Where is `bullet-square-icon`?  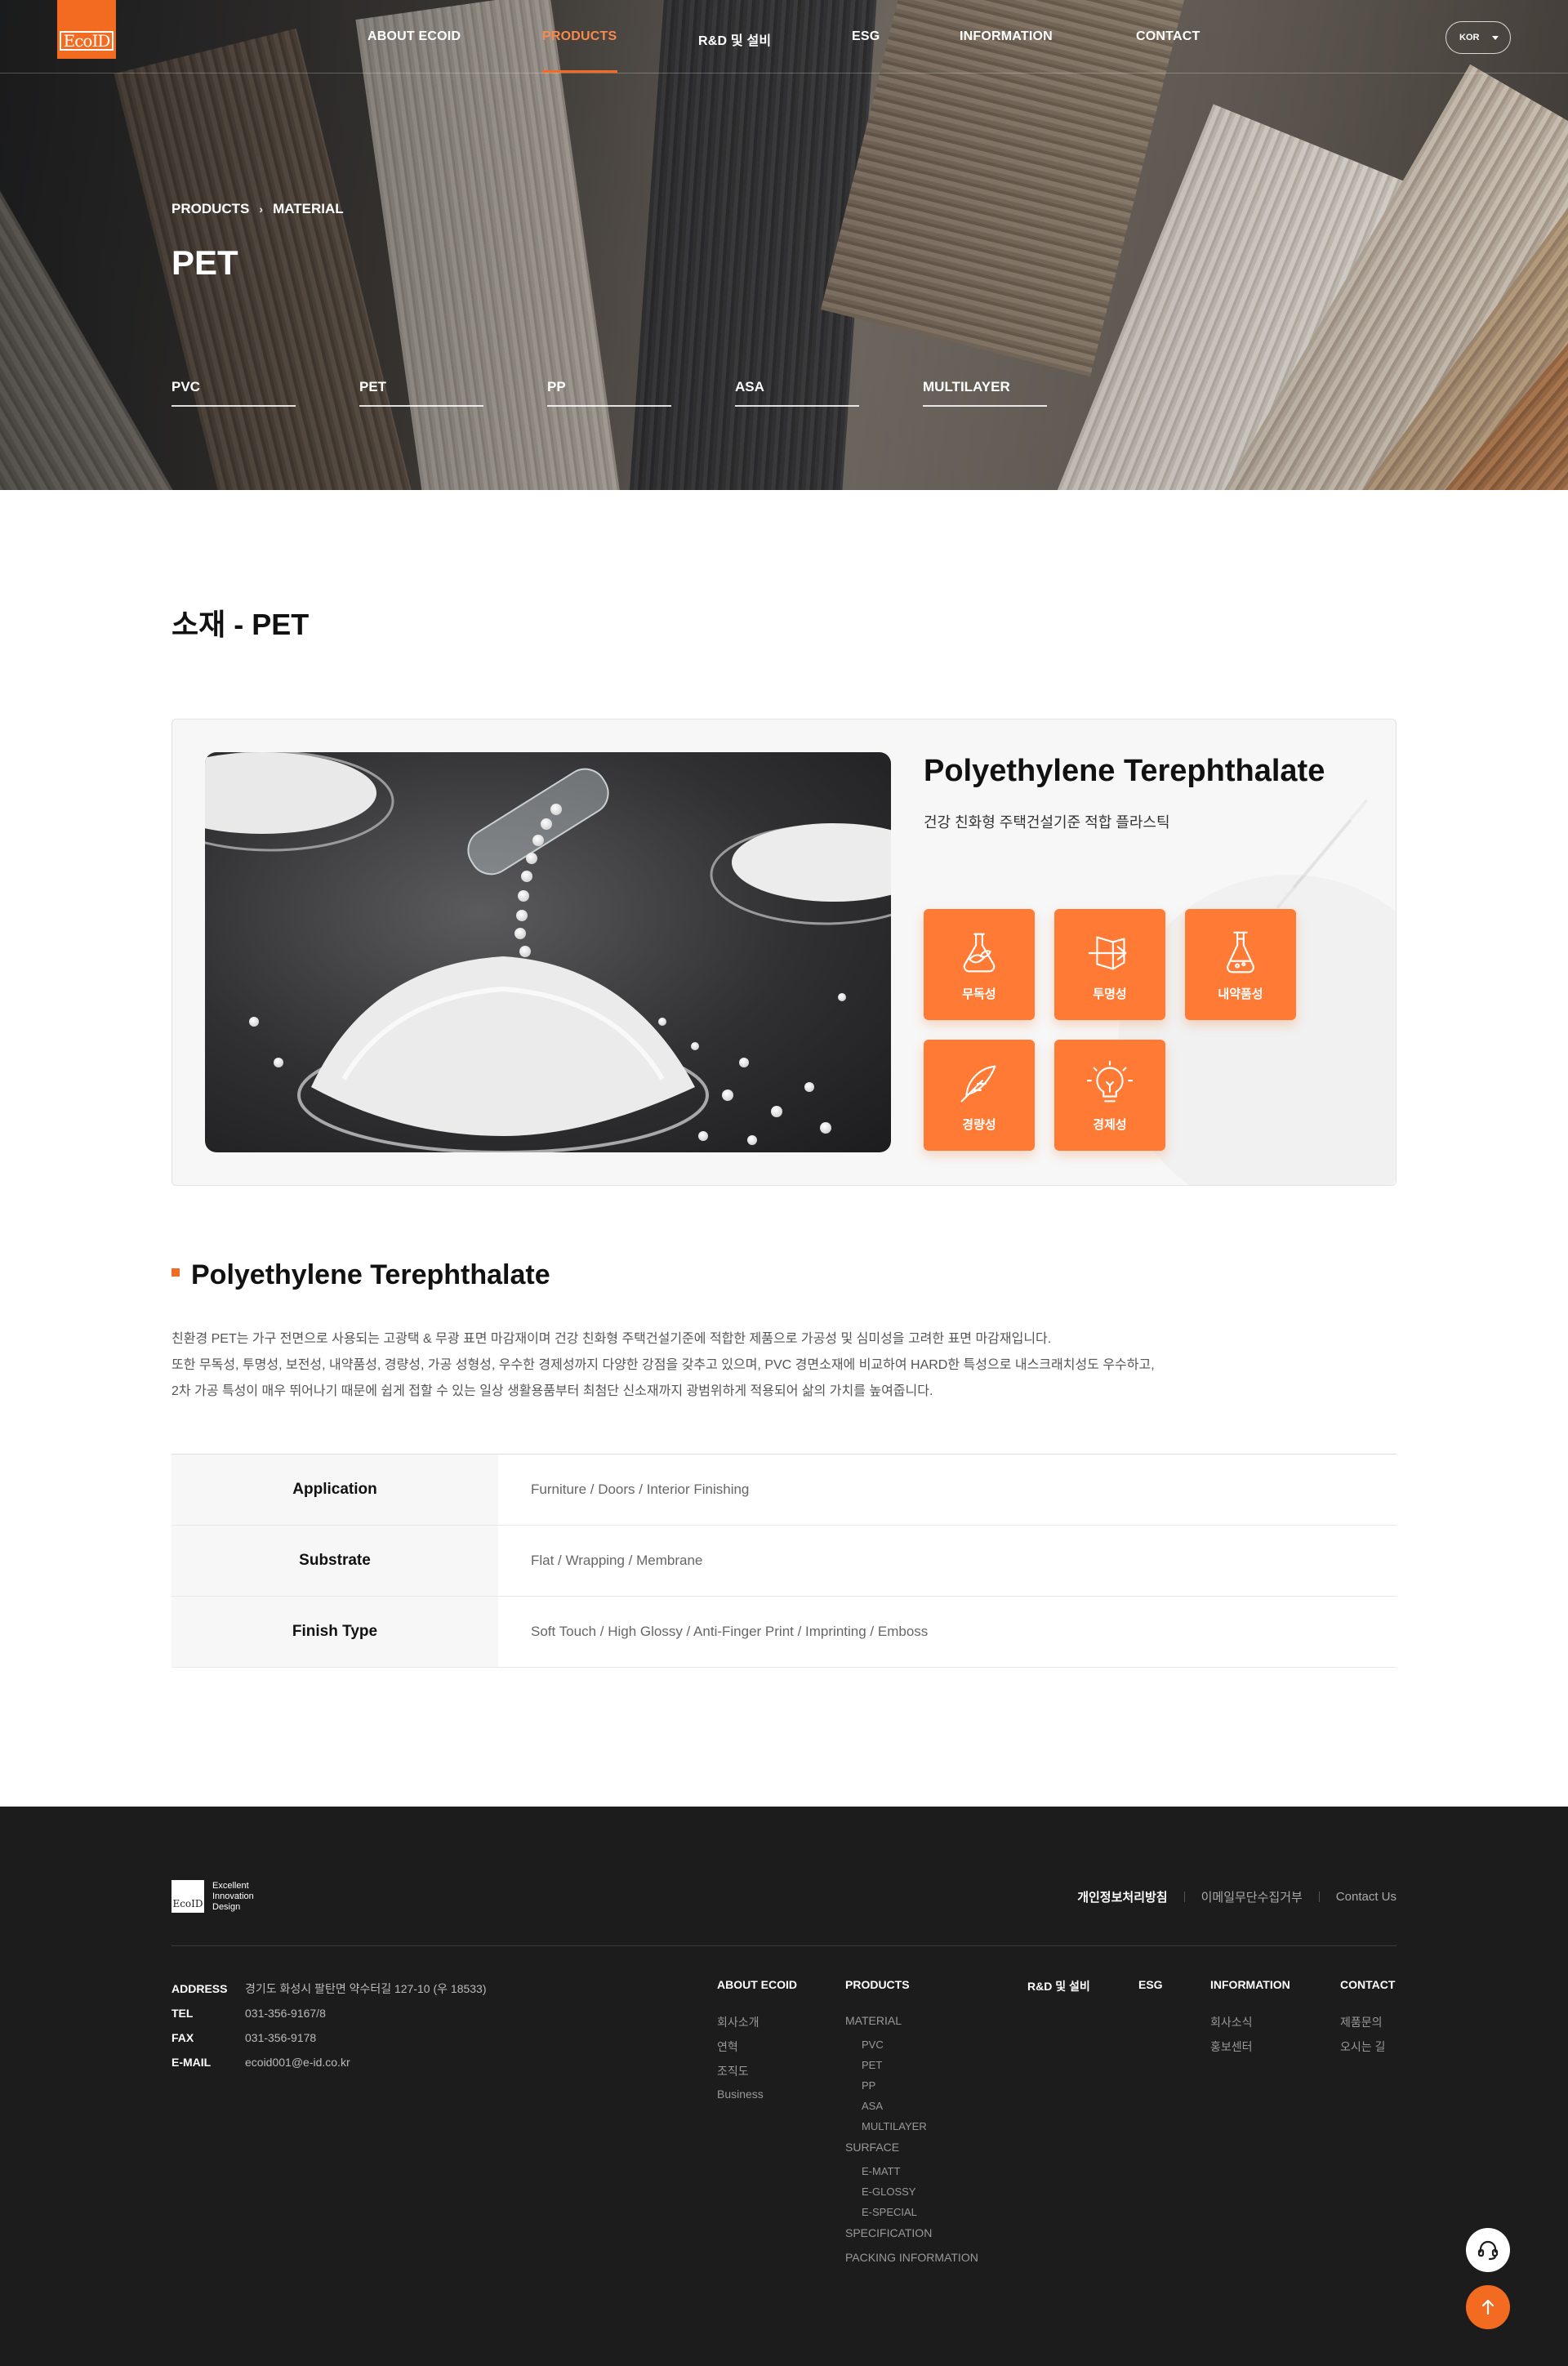 bullet-square-icon is located at coordinates (176, 1272).